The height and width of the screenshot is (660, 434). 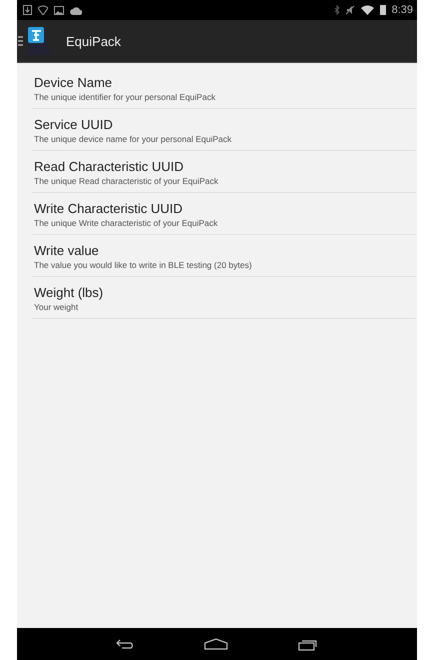 I want to click on wifi-alert-icon, so click(x=43, y=10).